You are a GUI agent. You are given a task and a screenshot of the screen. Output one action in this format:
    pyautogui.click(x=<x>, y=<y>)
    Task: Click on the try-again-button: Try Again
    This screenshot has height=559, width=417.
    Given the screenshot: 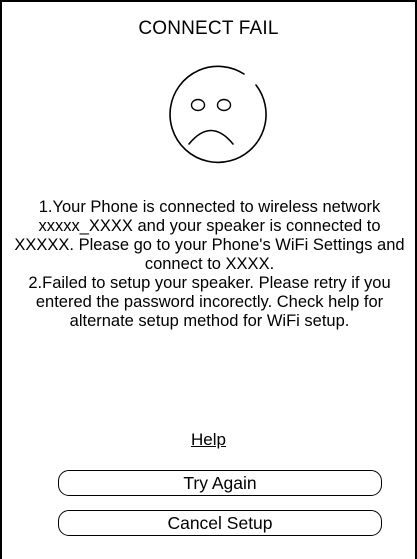 What is the action you would take?
    pyautogui.click(x=220, y=483)
    